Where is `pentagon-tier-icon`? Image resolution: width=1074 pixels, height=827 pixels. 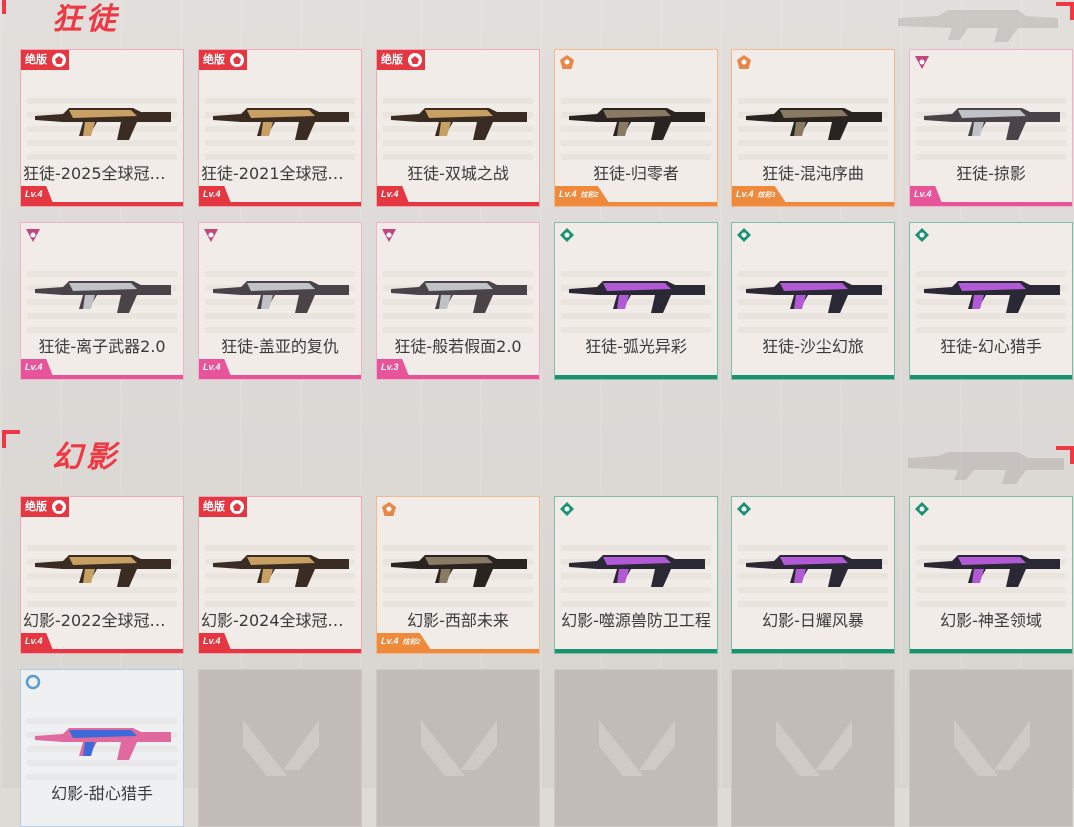
pentagon-tier-icon is located at coordinates (389, 509).